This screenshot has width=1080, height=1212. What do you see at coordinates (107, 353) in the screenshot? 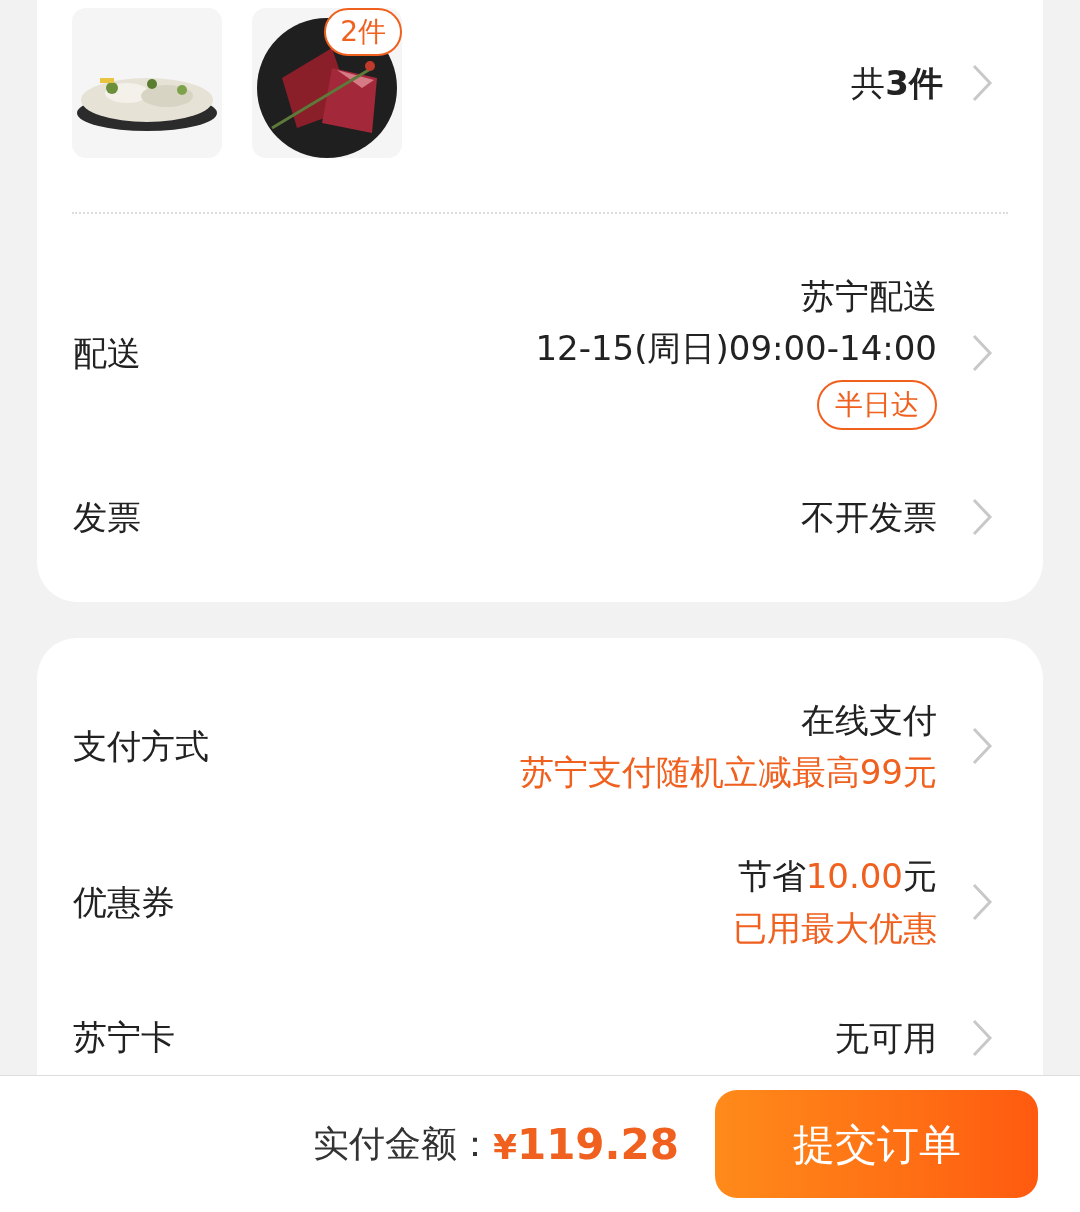
I see `row-label: 配送` at bounding box center [107, 353].